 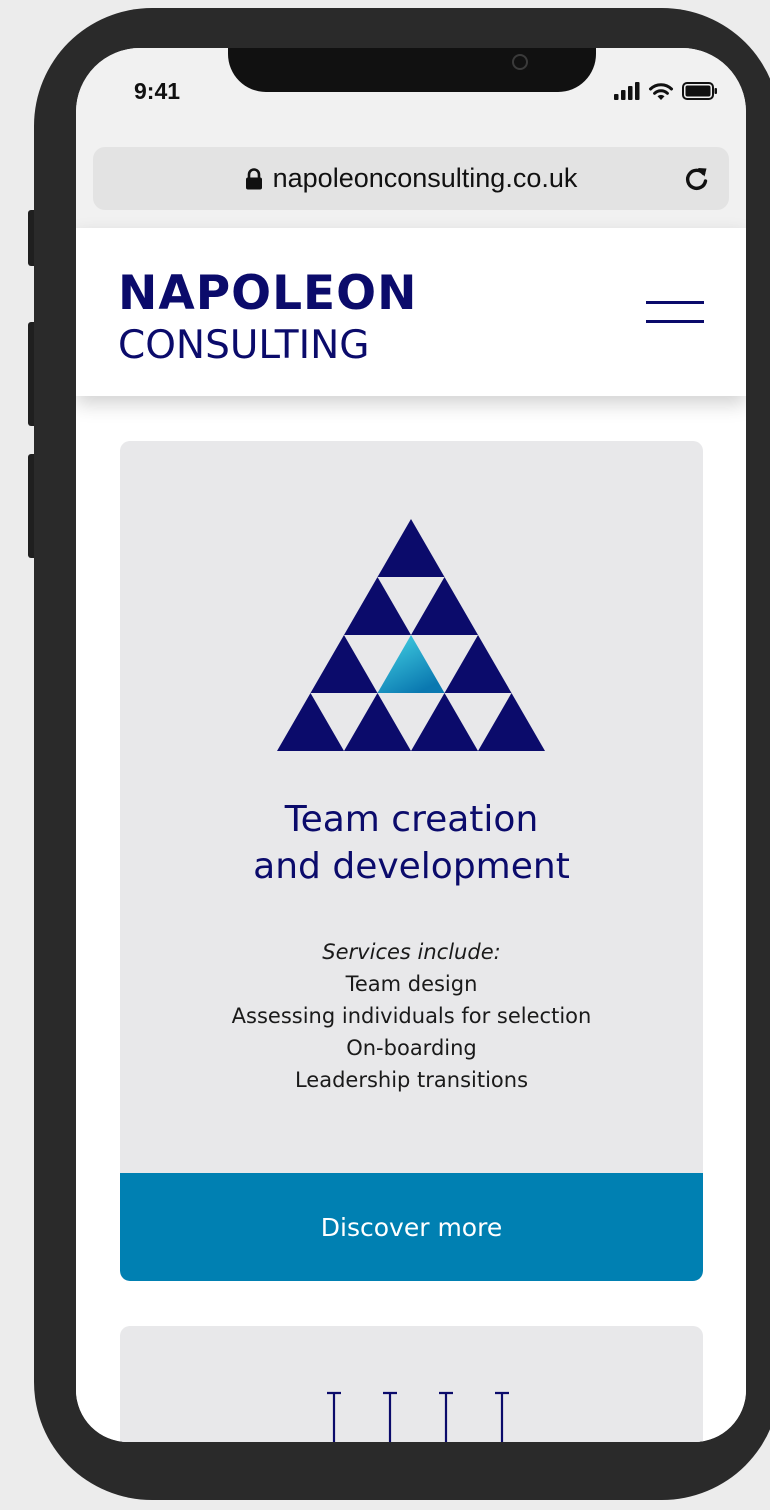 What do you see at coordinates (411, 984) in the screenshot?
I see `service-item: Team design` at bounding box center [411, 984].